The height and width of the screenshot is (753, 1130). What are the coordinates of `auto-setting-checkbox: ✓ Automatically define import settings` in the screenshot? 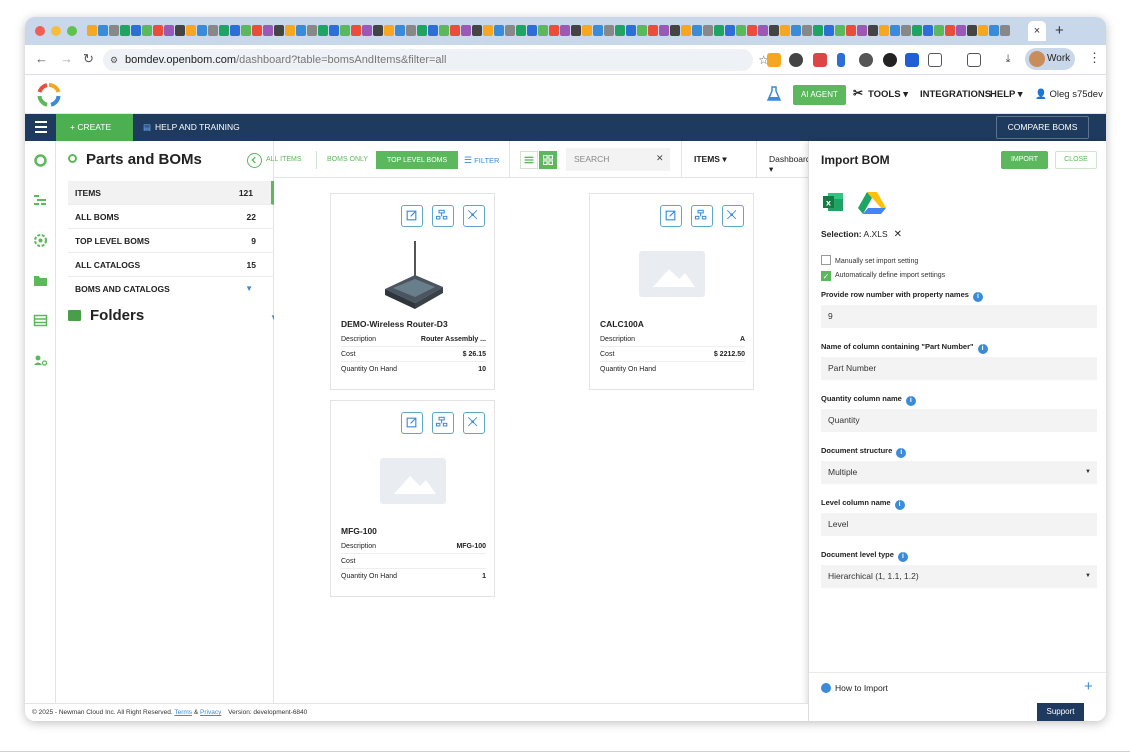 It's located at (883, 276).